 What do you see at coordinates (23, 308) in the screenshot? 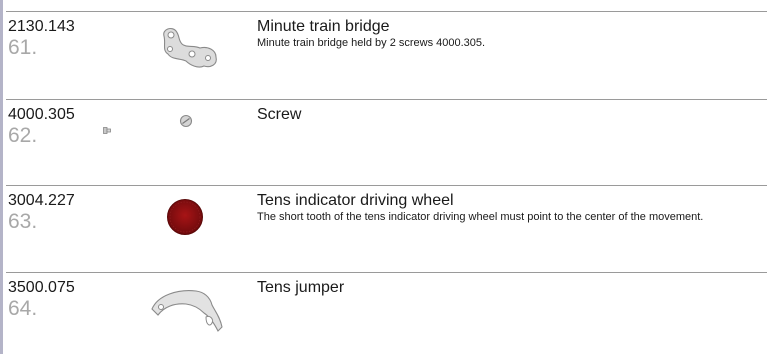
I see `item-number: 64.` at bounding box center [23, 308].